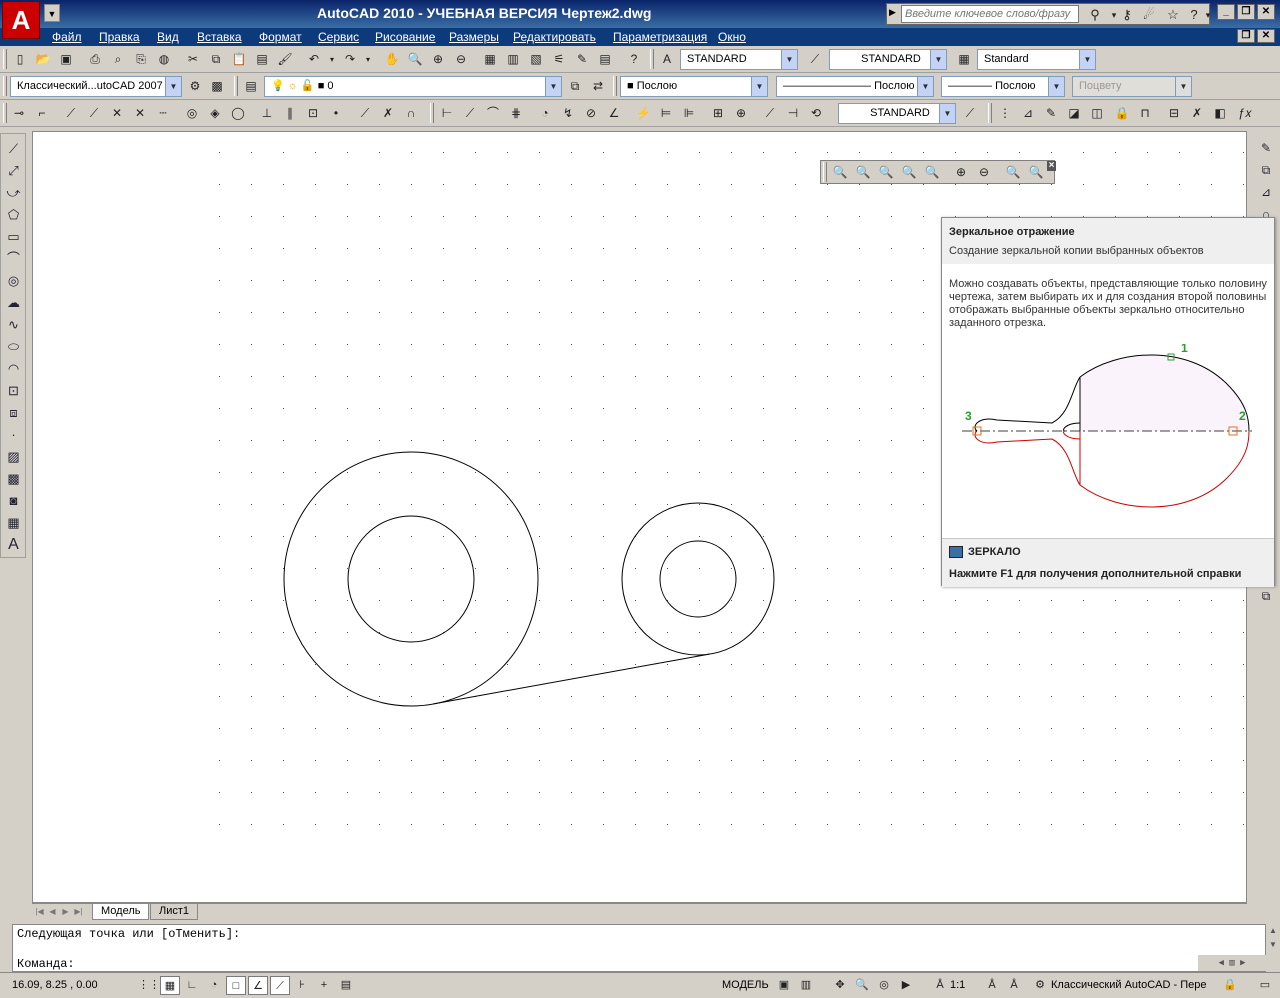 The image size is (1280, 998). I want to click on first-tab-icon: |◀, so click(39, 912).